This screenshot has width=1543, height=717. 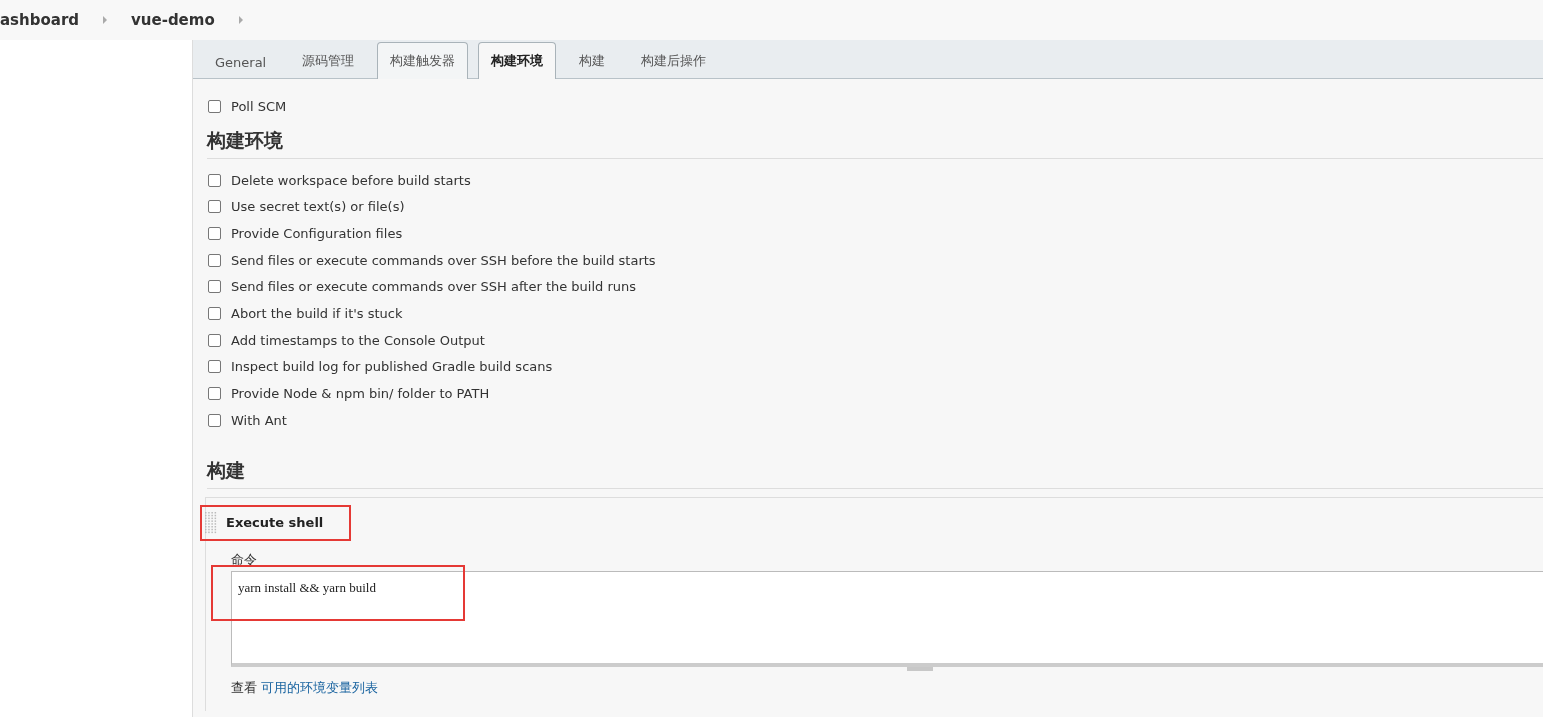 What do you see at coordinates (241, 62) in the screenshot?
I see `tab: General` at bounding box center [241, 62].